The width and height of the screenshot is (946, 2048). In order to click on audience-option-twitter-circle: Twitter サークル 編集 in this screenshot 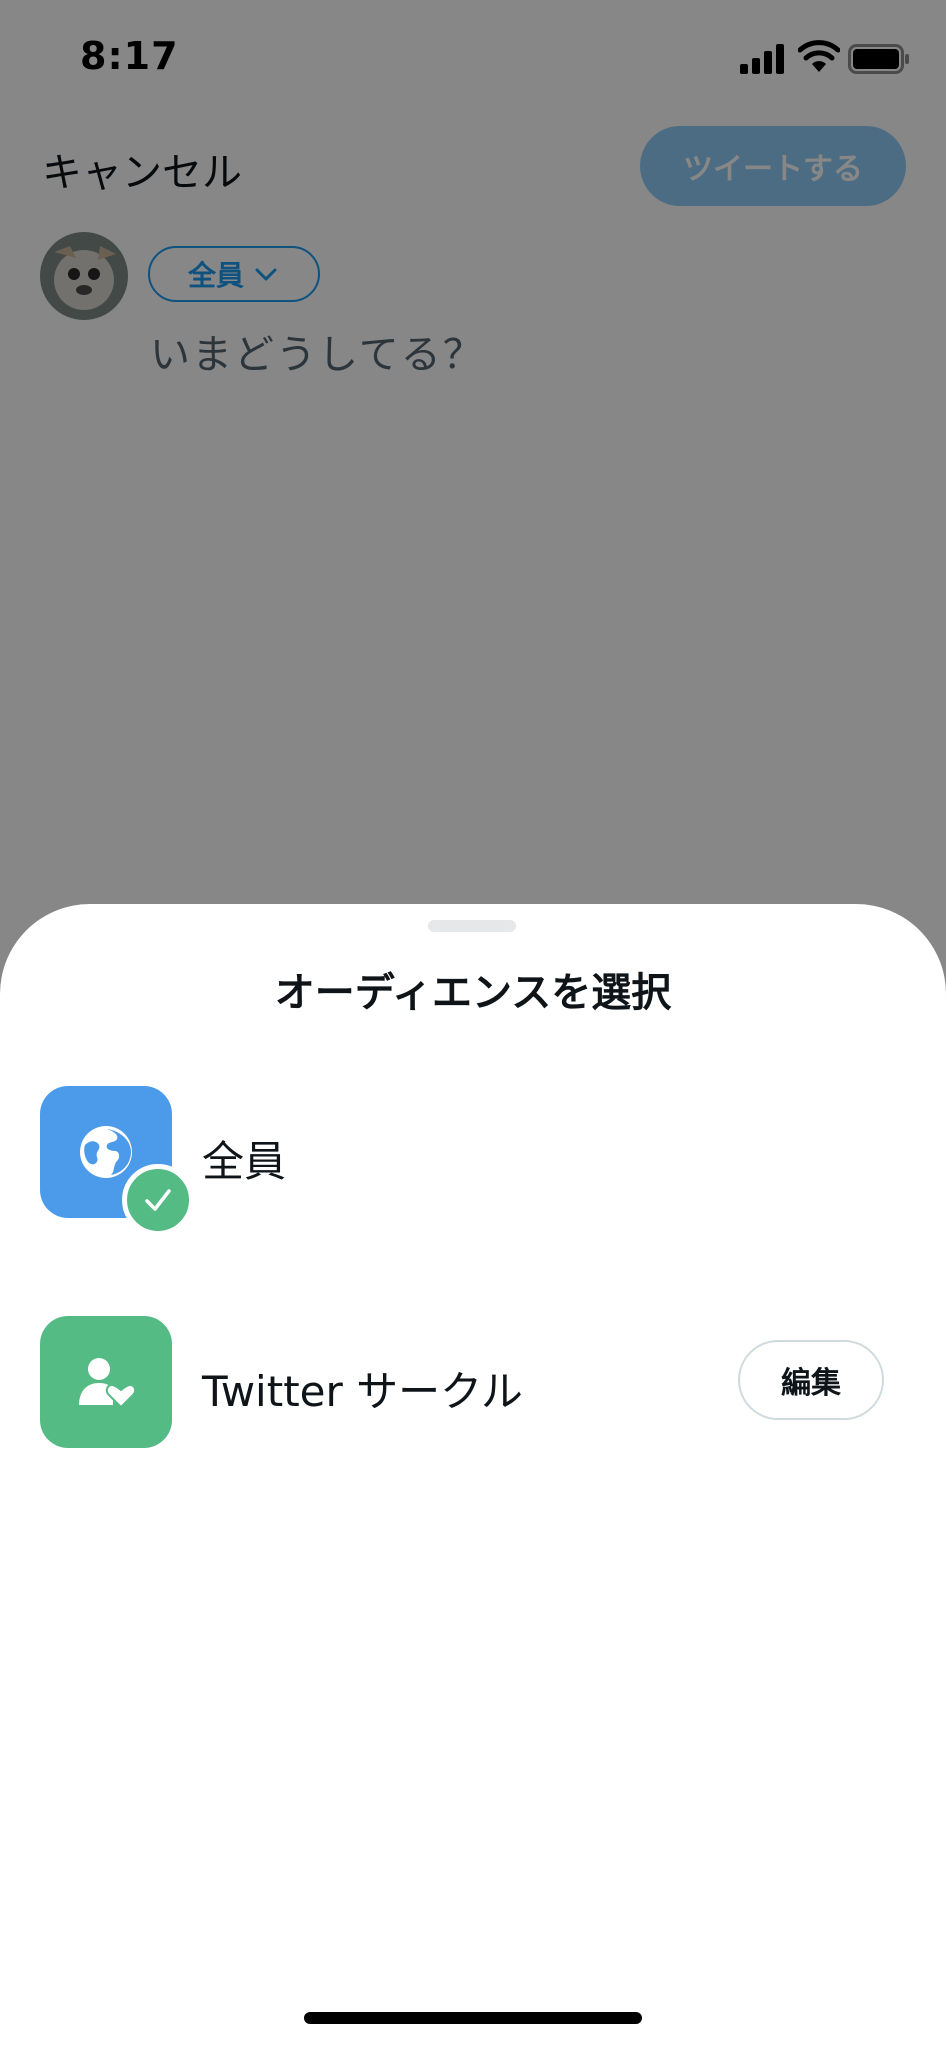, I will do `click(473, 1380)`.